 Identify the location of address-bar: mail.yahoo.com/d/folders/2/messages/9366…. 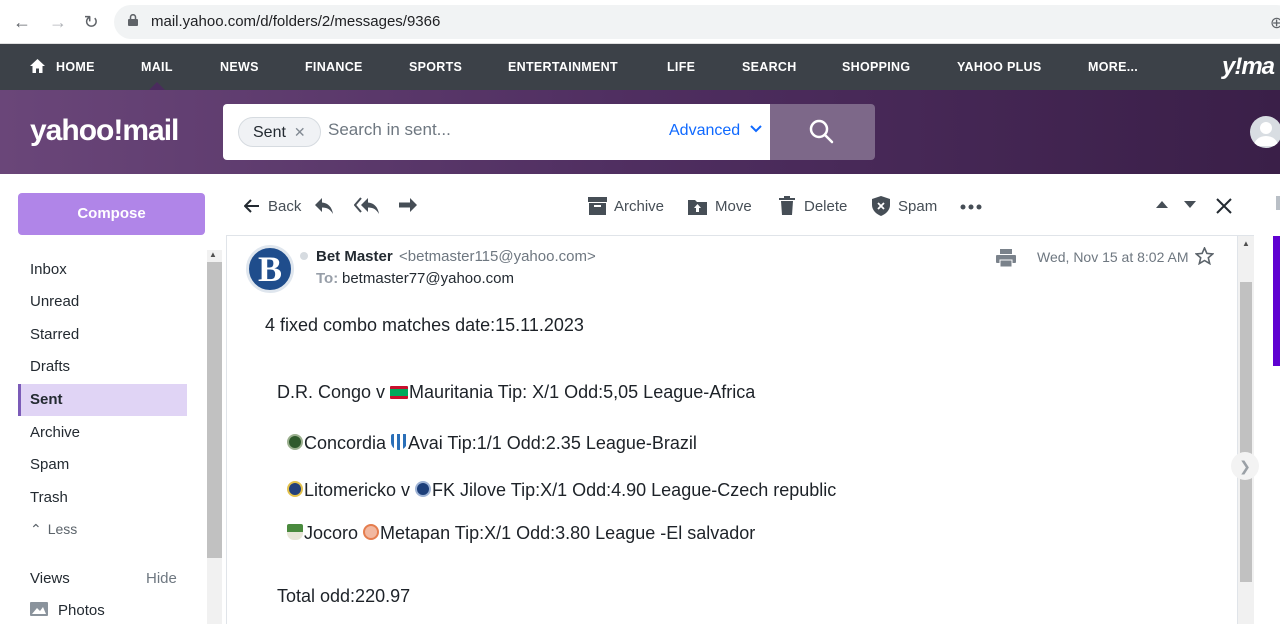
(697, 22).